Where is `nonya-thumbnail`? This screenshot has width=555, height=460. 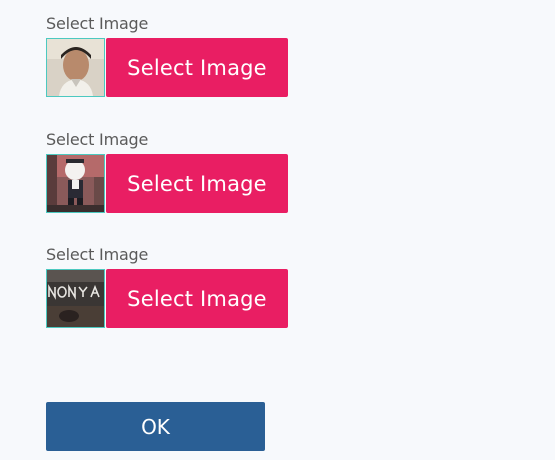
nonya-thumbnail is located at coordinates (75, 298).